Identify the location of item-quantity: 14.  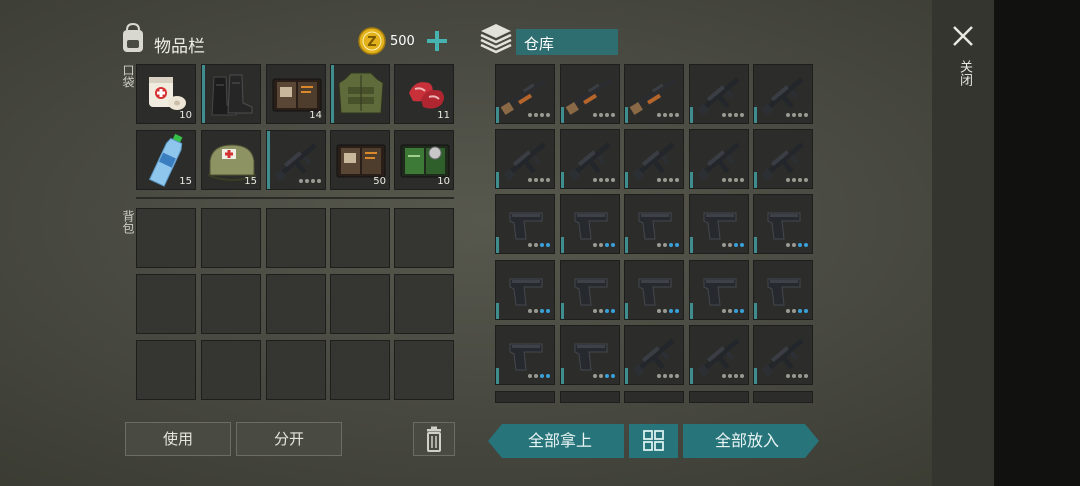
(315, 115).